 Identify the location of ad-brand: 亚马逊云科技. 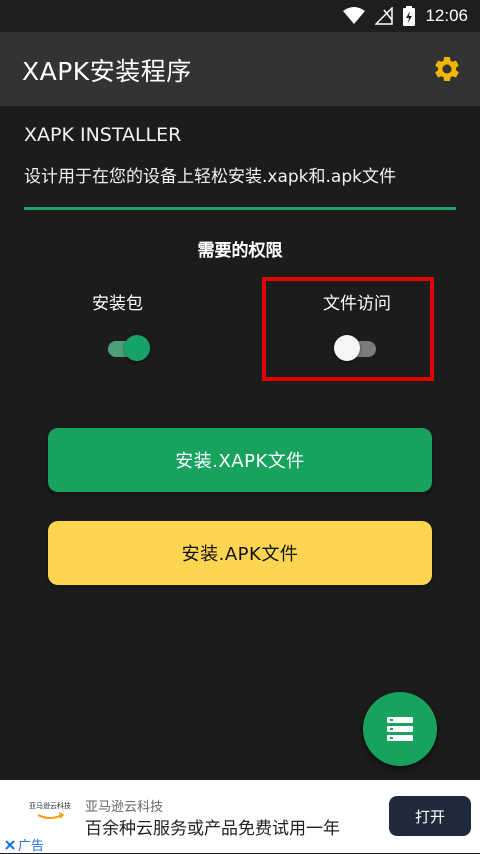
(124, 807).